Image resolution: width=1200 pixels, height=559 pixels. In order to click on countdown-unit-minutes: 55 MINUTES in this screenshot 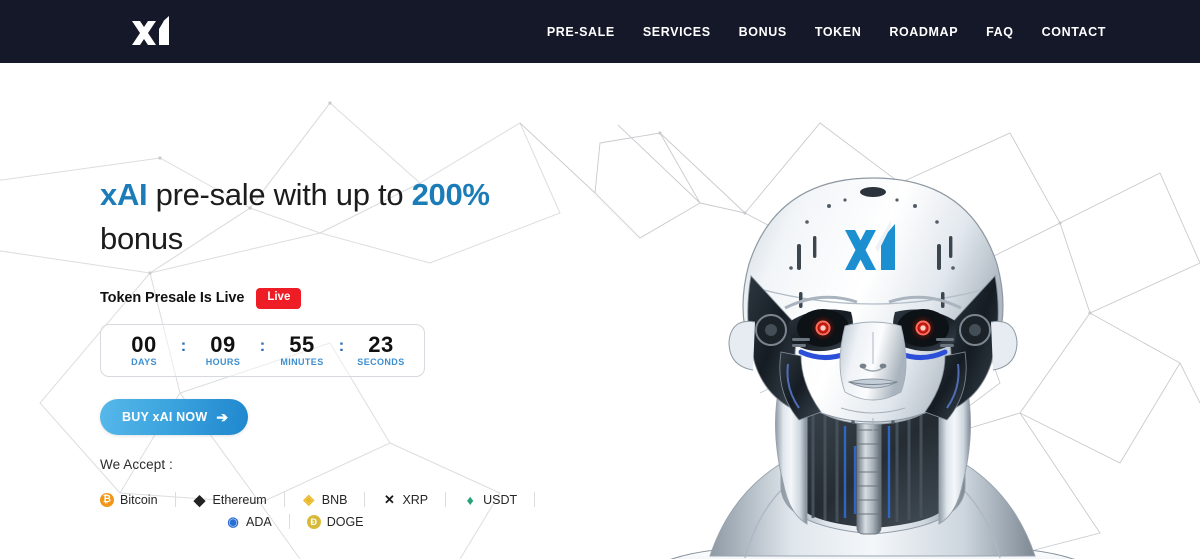, I will do `click(302, 350)`.